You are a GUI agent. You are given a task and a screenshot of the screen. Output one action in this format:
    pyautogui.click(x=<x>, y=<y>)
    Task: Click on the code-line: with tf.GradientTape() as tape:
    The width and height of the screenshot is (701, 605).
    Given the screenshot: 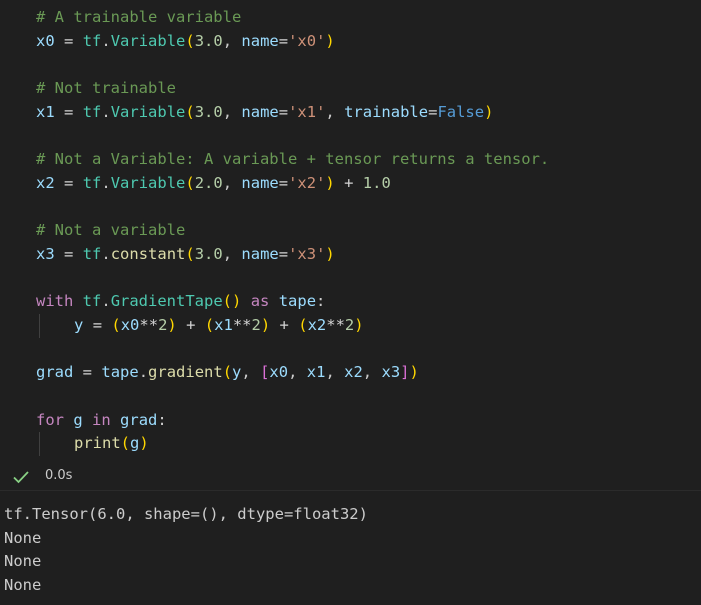 What is the action you would take?
    pyautogui.click(x=368, y=302)
    